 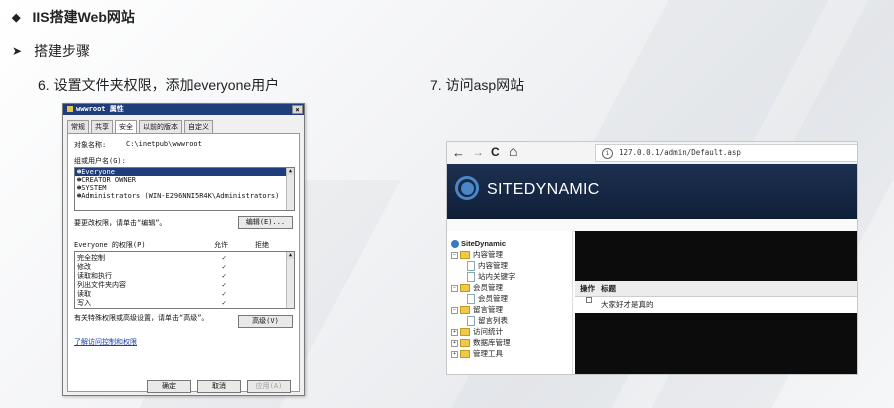 I want to click on tab-general: 常规, so click(x=78, y=126).